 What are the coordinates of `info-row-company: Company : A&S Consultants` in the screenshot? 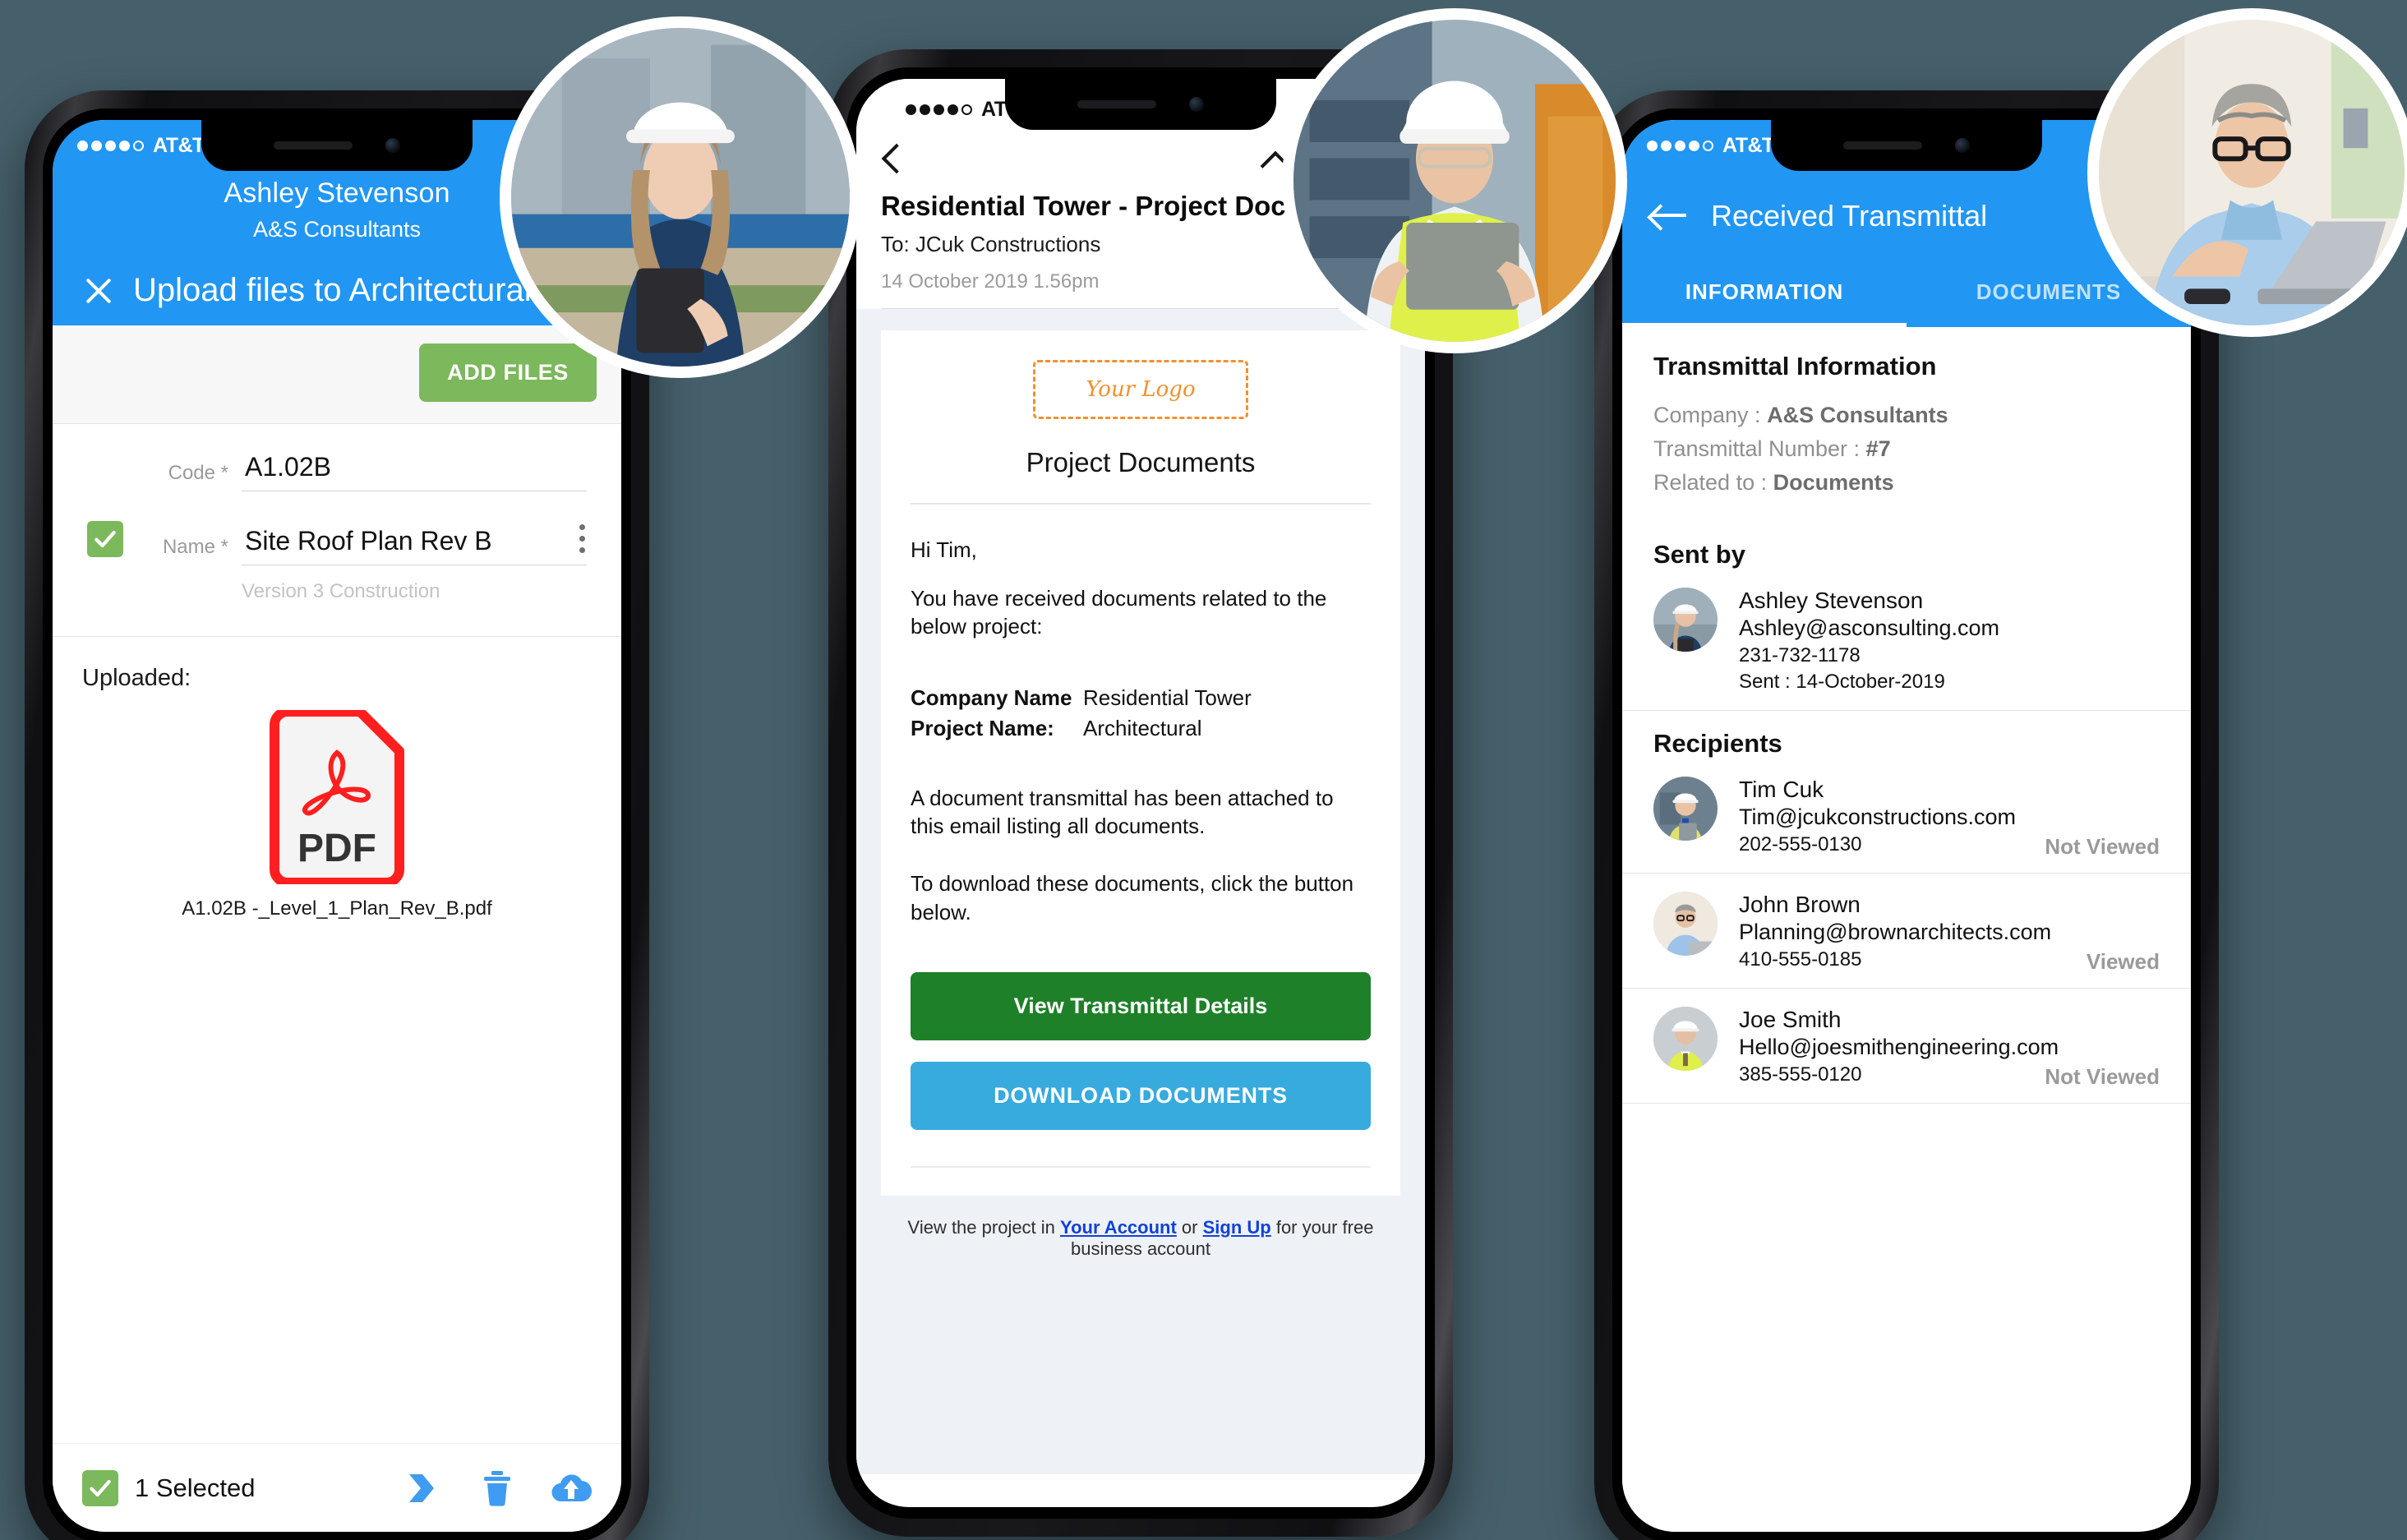 It's located at (1906, 415).